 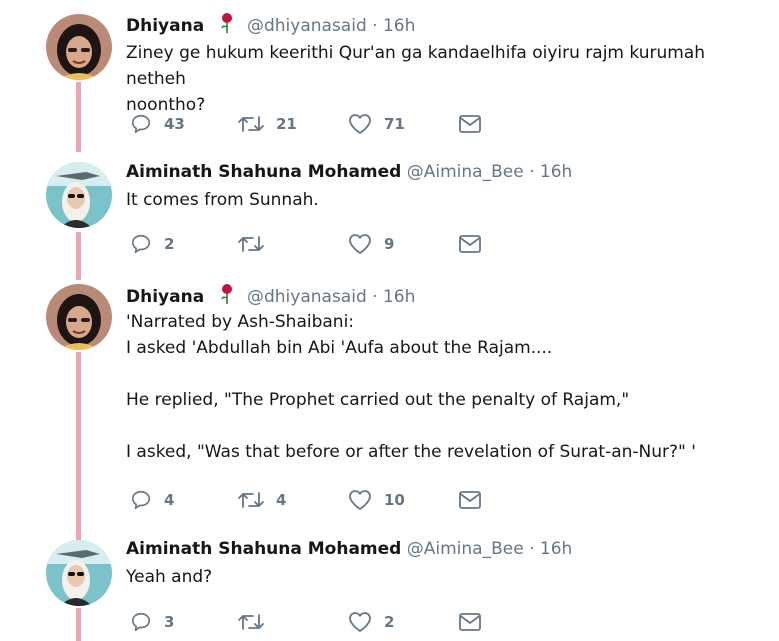 I want to click on tweet-text: Yeah and?, so click(x=446, y=577).